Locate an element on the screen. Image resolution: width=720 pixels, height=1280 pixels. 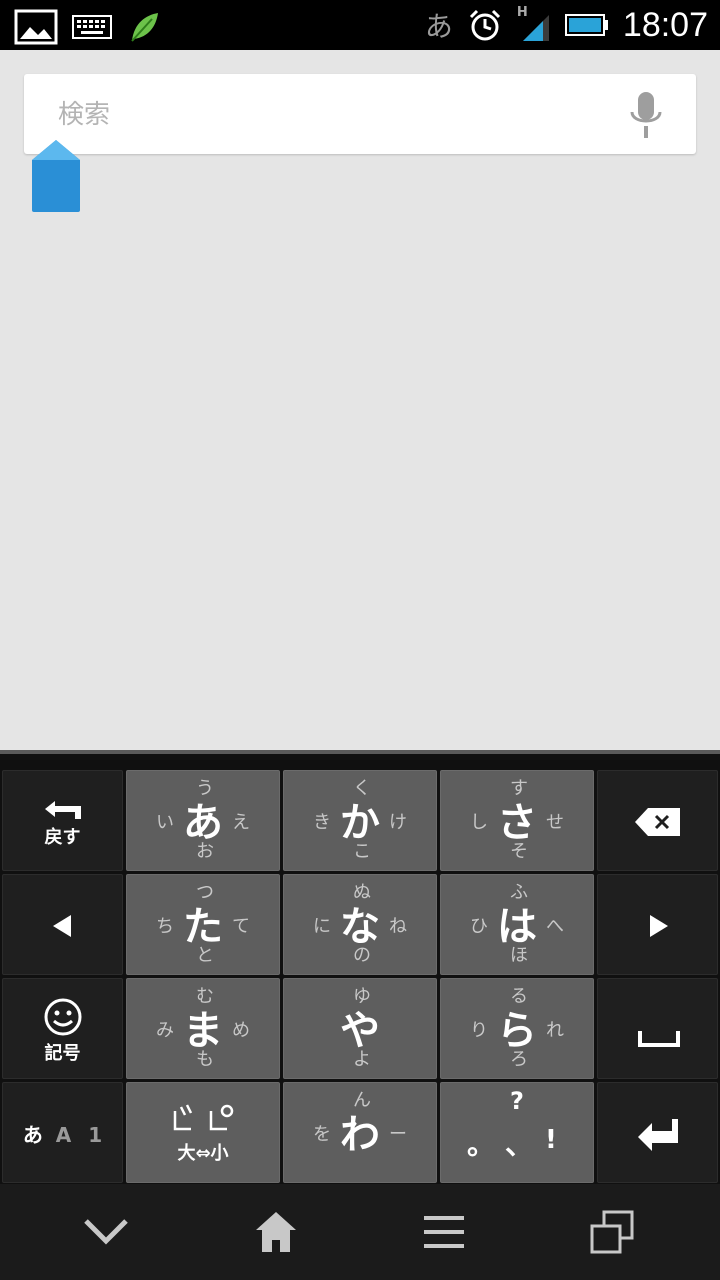
kana-key-ka: く き か け こ is located at coordinates (360, 820).